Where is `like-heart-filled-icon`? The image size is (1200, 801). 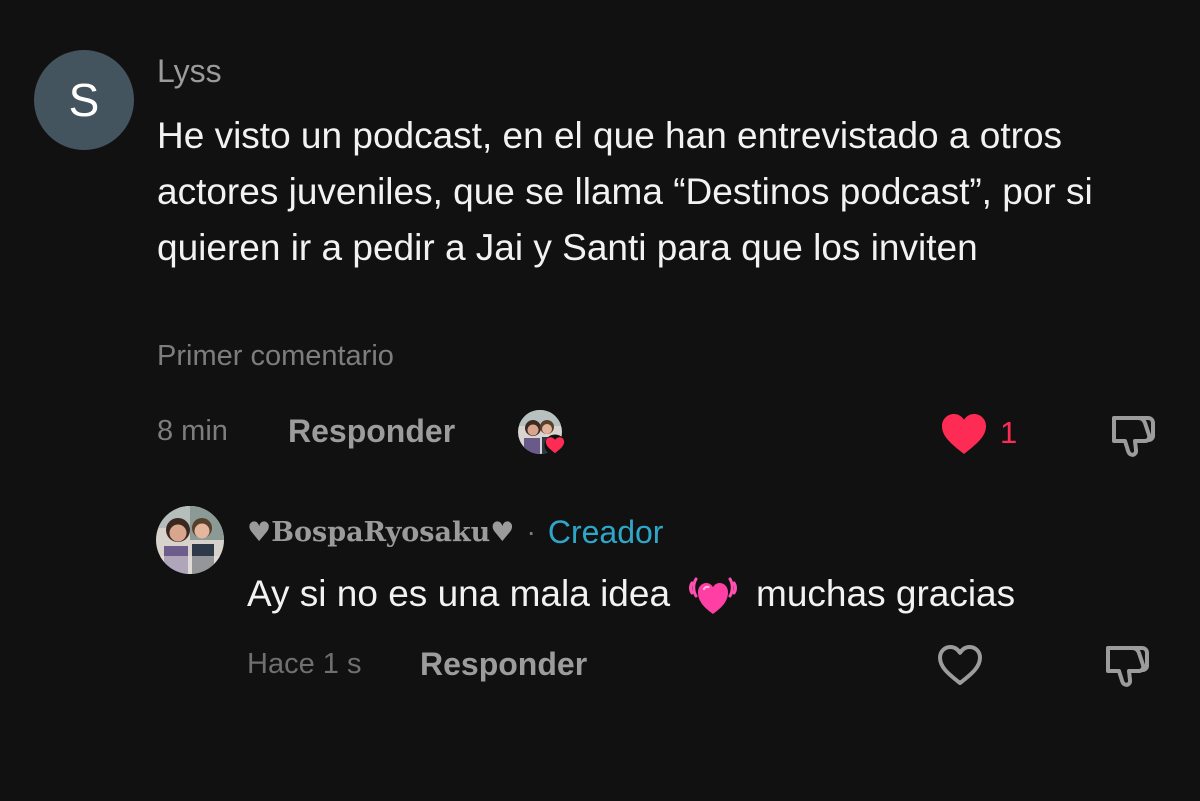 like-heart-filled-icon is located at coordinates (964, 434).